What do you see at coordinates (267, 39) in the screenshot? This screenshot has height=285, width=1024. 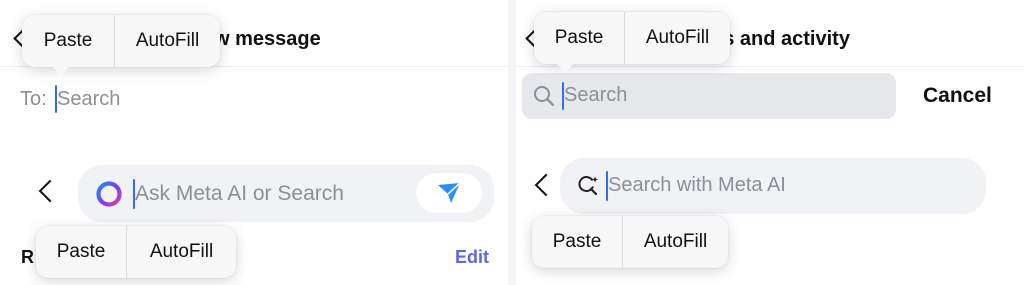 I see `header-title: w message` at bounding box center [267, 39].